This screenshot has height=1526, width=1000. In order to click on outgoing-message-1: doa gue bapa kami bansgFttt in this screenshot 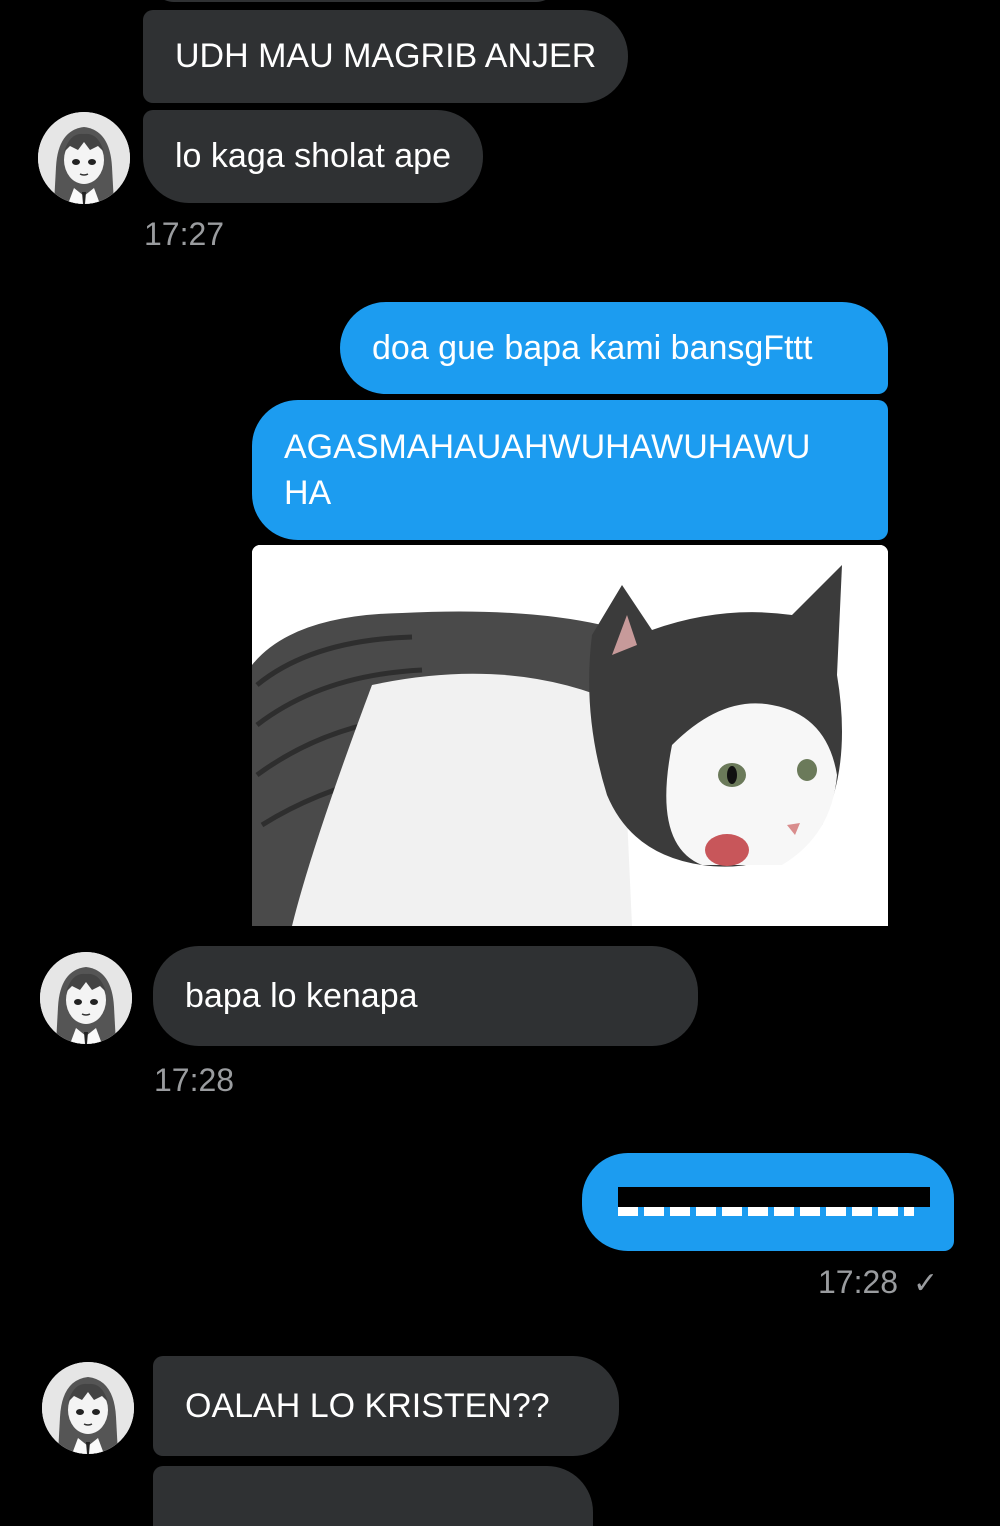, I will do `click(614, 348)`.